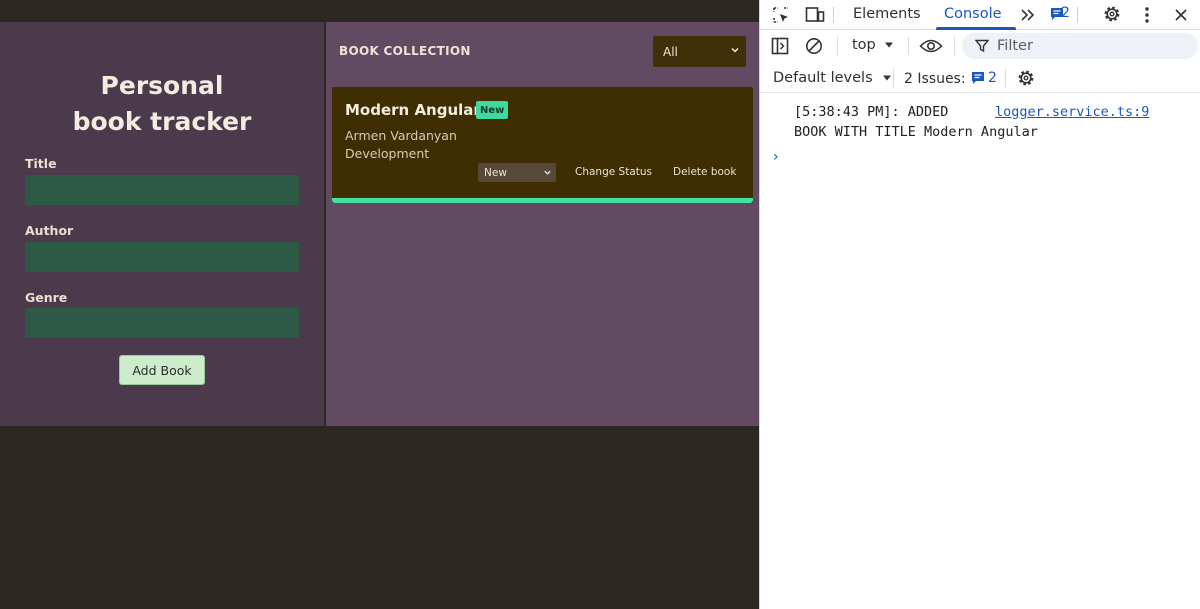 Image resolution: width=1200 pixels, height=609 pixels. Describe the element at coordinates (982, 46) in the screenshot. I see `filter-icon` at that location.